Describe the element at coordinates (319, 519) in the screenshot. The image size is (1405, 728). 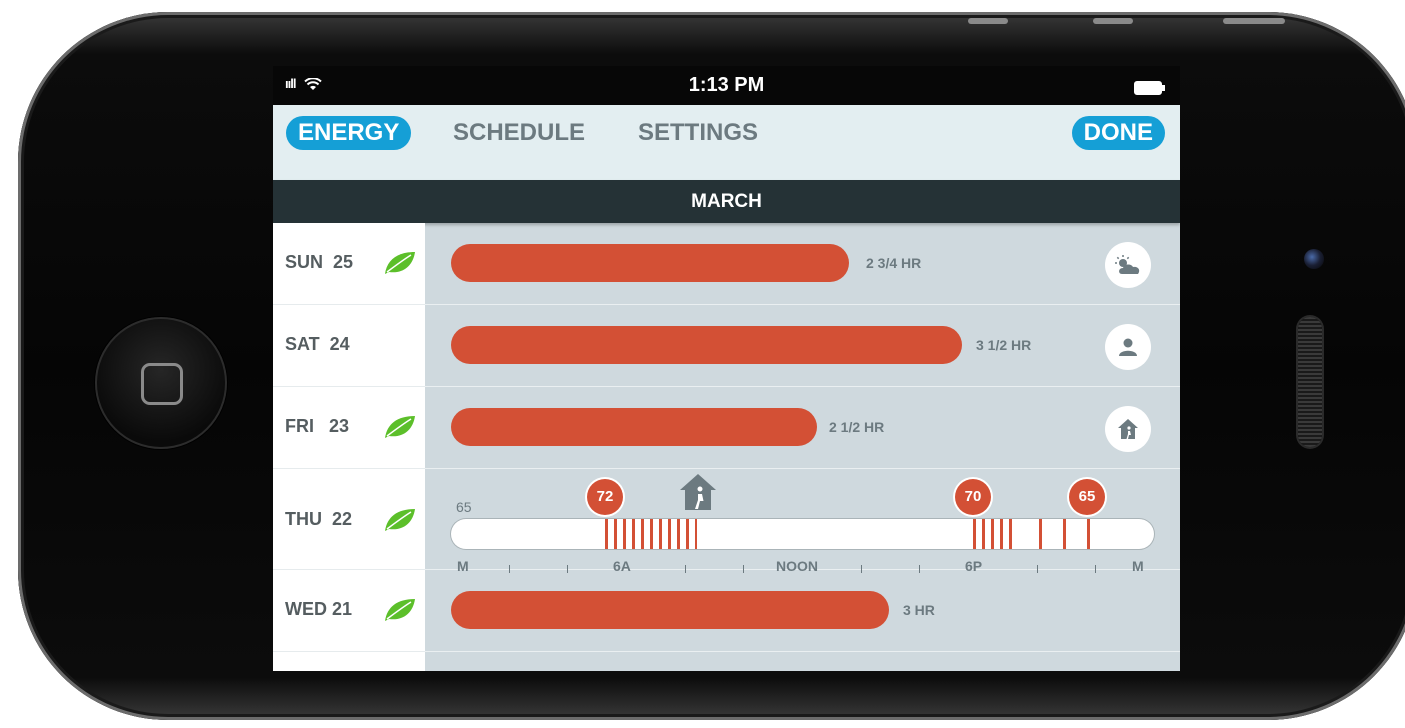
I see `day-label: THU 22` at that location.